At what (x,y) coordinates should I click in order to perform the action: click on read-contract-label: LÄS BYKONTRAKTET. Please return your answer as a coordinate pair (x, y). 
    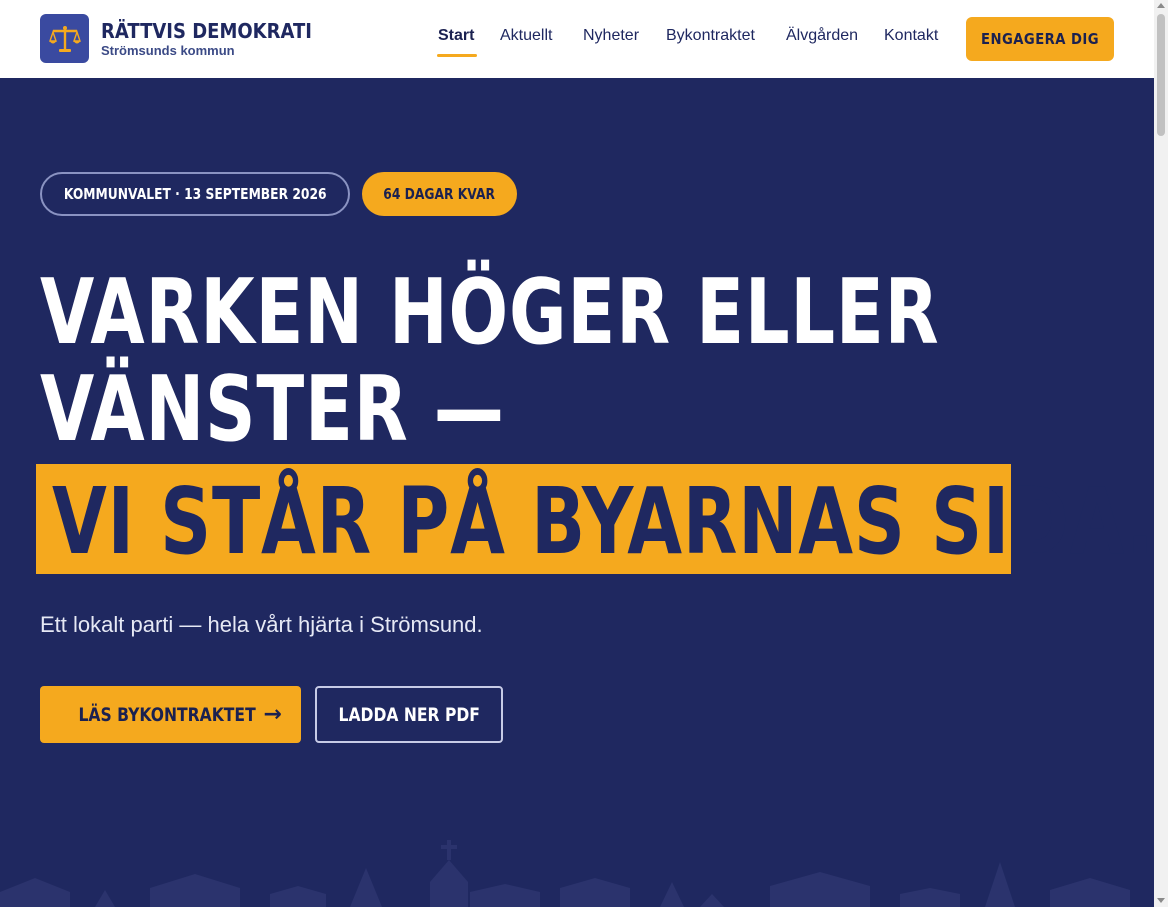
    Looking at the image, I should click on (167, 714).